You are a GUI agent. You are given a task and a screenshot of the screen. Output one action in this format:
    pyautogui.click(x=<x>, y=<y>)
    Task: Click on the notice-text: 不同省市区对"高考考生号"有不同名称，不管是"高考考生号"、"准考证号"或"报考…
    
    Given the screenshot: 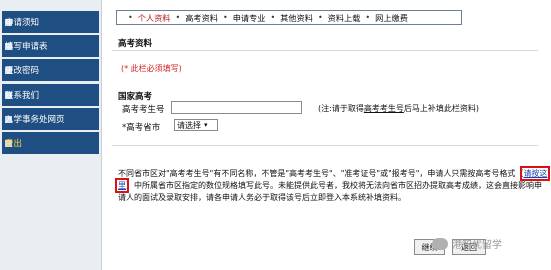 What is the action you would take?
    pyautogui.click(x=321, y=173)
    